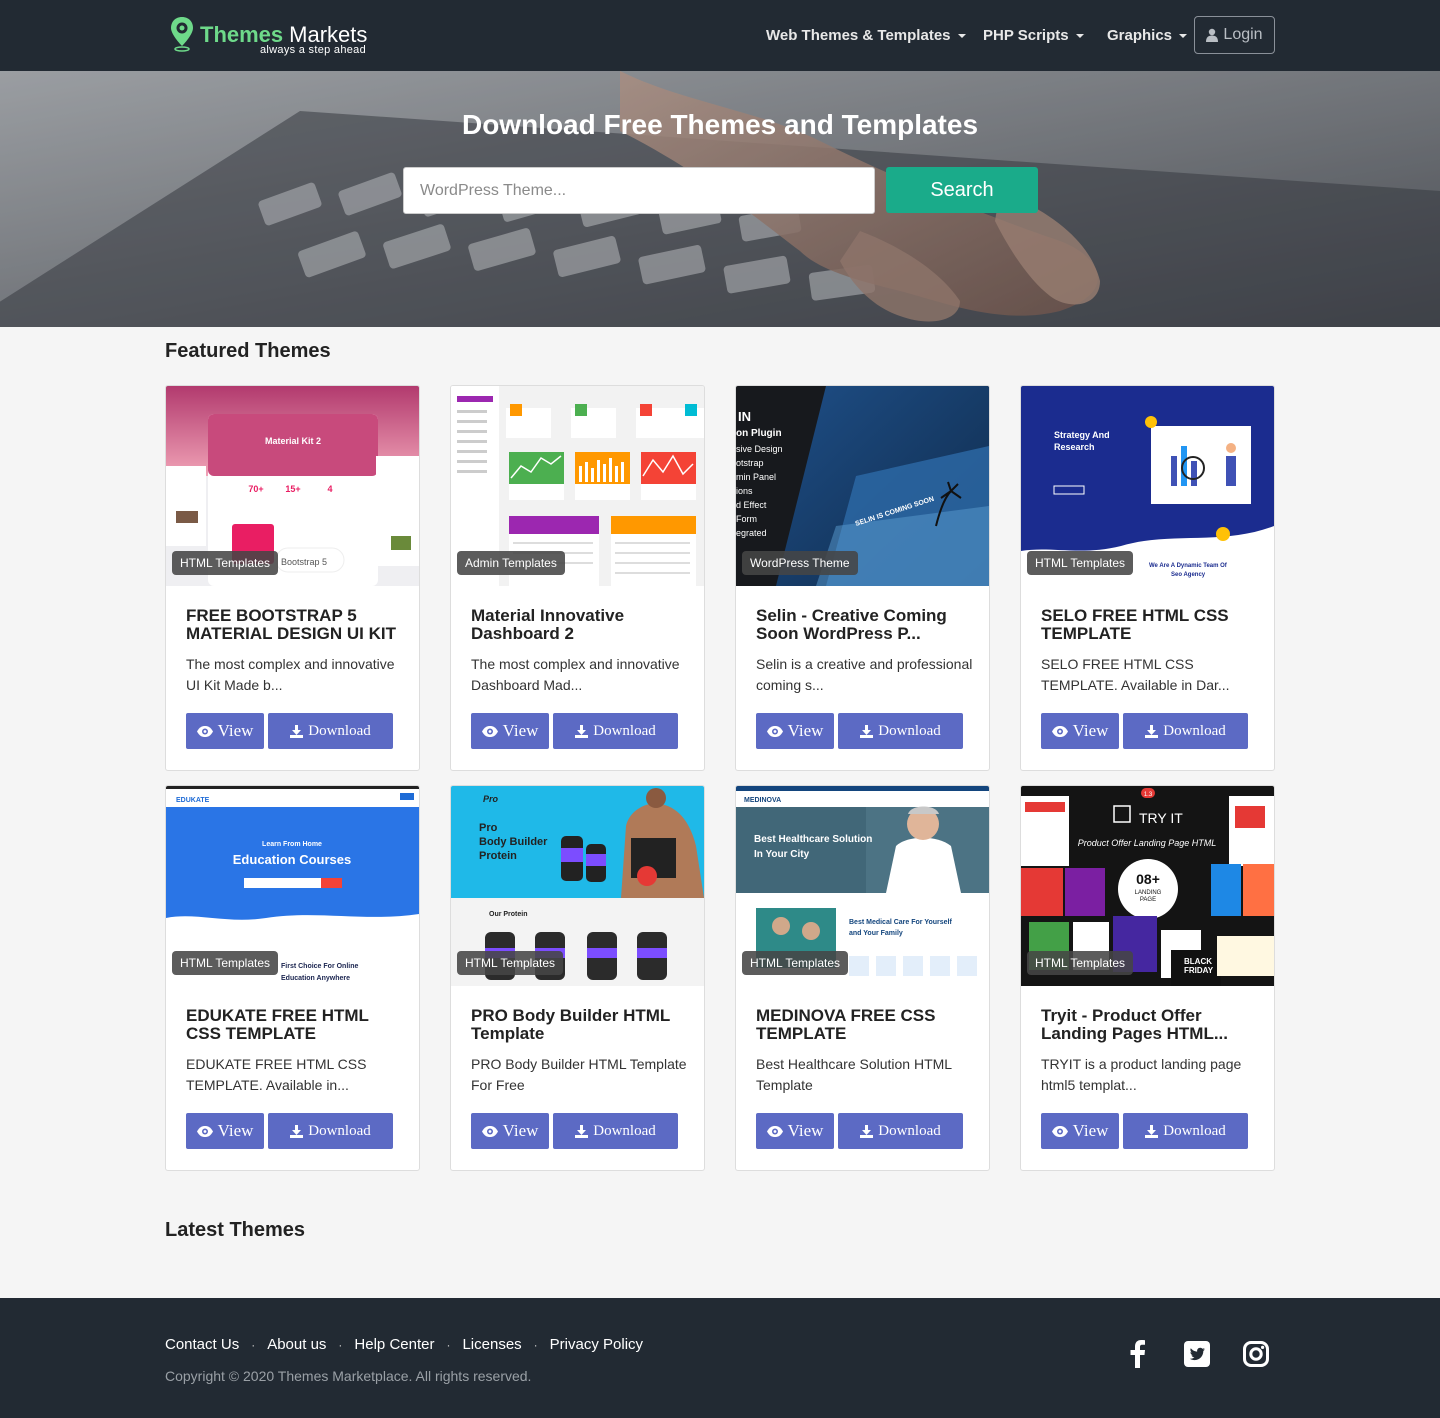 This screenshot has width=1440, height=1418. Describe the element at coordinates (578, 1025) in the screenshot. I see `theme-title: PRO Body Builder HTML Template` at that location.